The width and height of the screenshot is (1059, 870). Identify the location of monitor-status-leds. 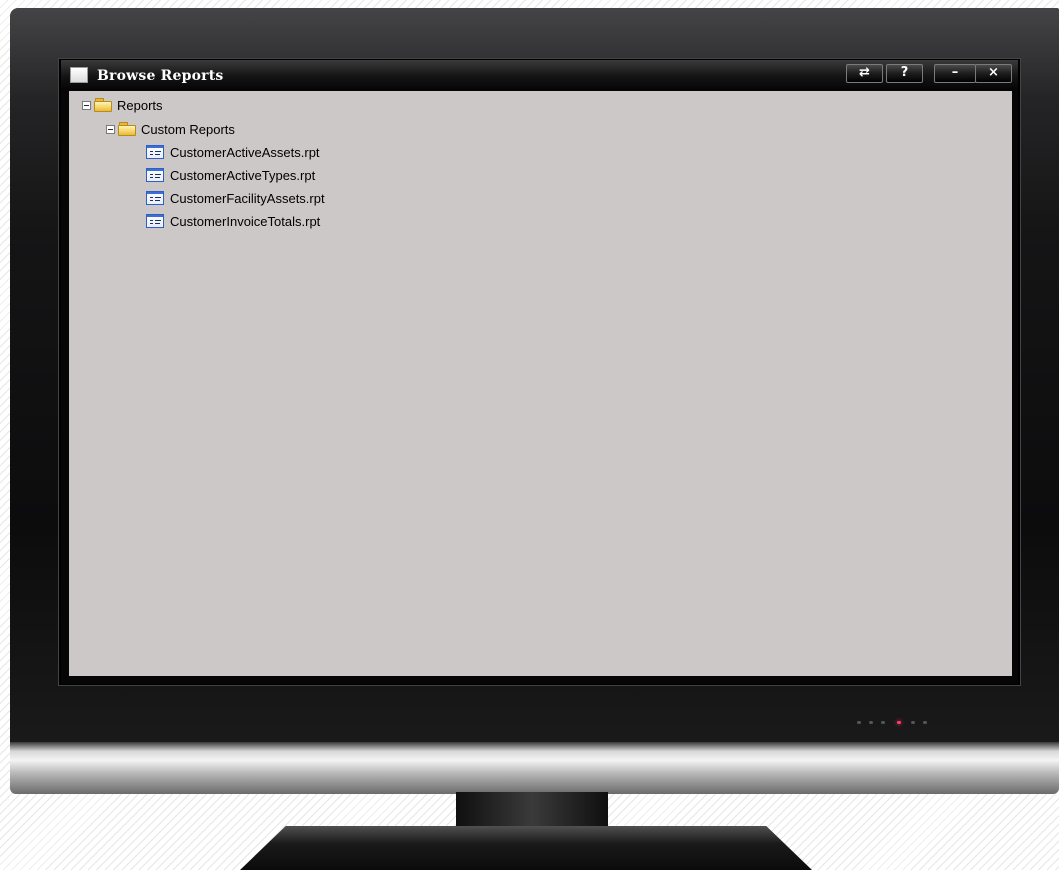
(897, 723).